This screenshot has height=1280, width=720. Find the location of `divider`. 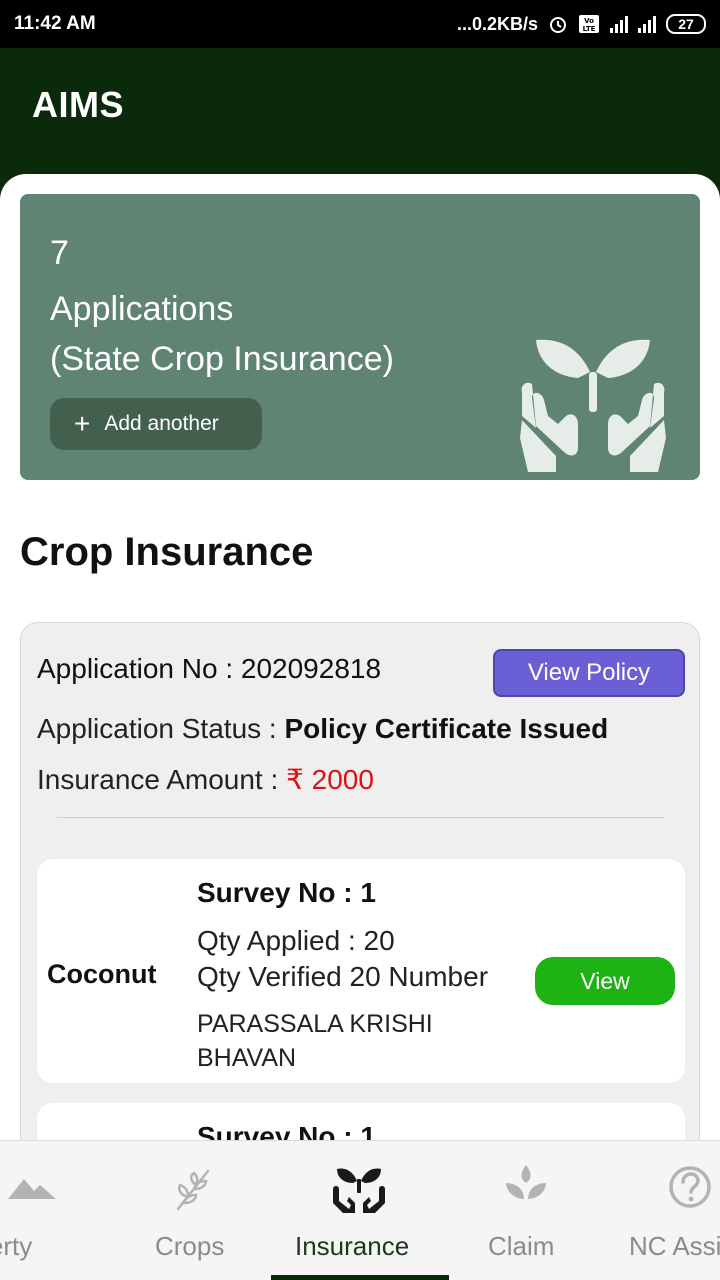

divider is located at coordinates (361, 817).